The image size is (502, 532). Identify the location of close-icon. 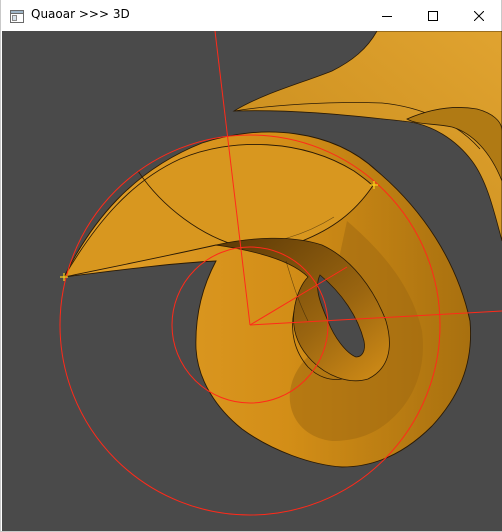
(479, 15).